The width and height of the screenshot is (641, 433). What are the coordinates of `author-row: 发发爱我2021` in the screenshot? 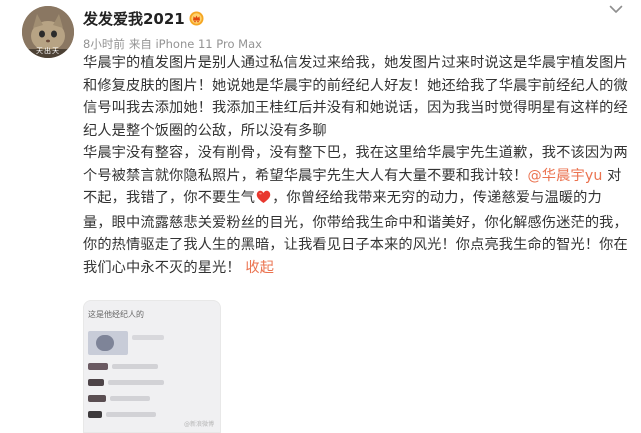 It's located at (143, 18).